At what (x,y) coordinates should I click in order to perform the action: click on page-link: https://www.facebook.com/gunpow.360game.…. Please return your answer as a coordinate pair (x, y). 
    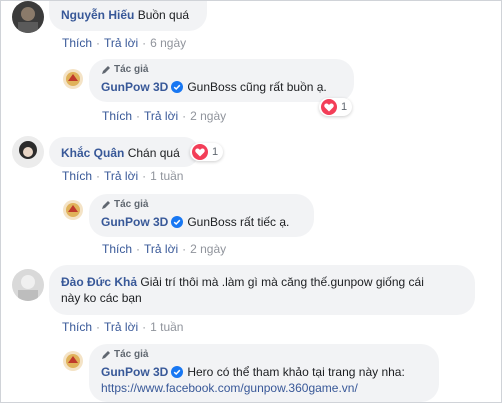
    Looking at the image, I should click on (264, 388).